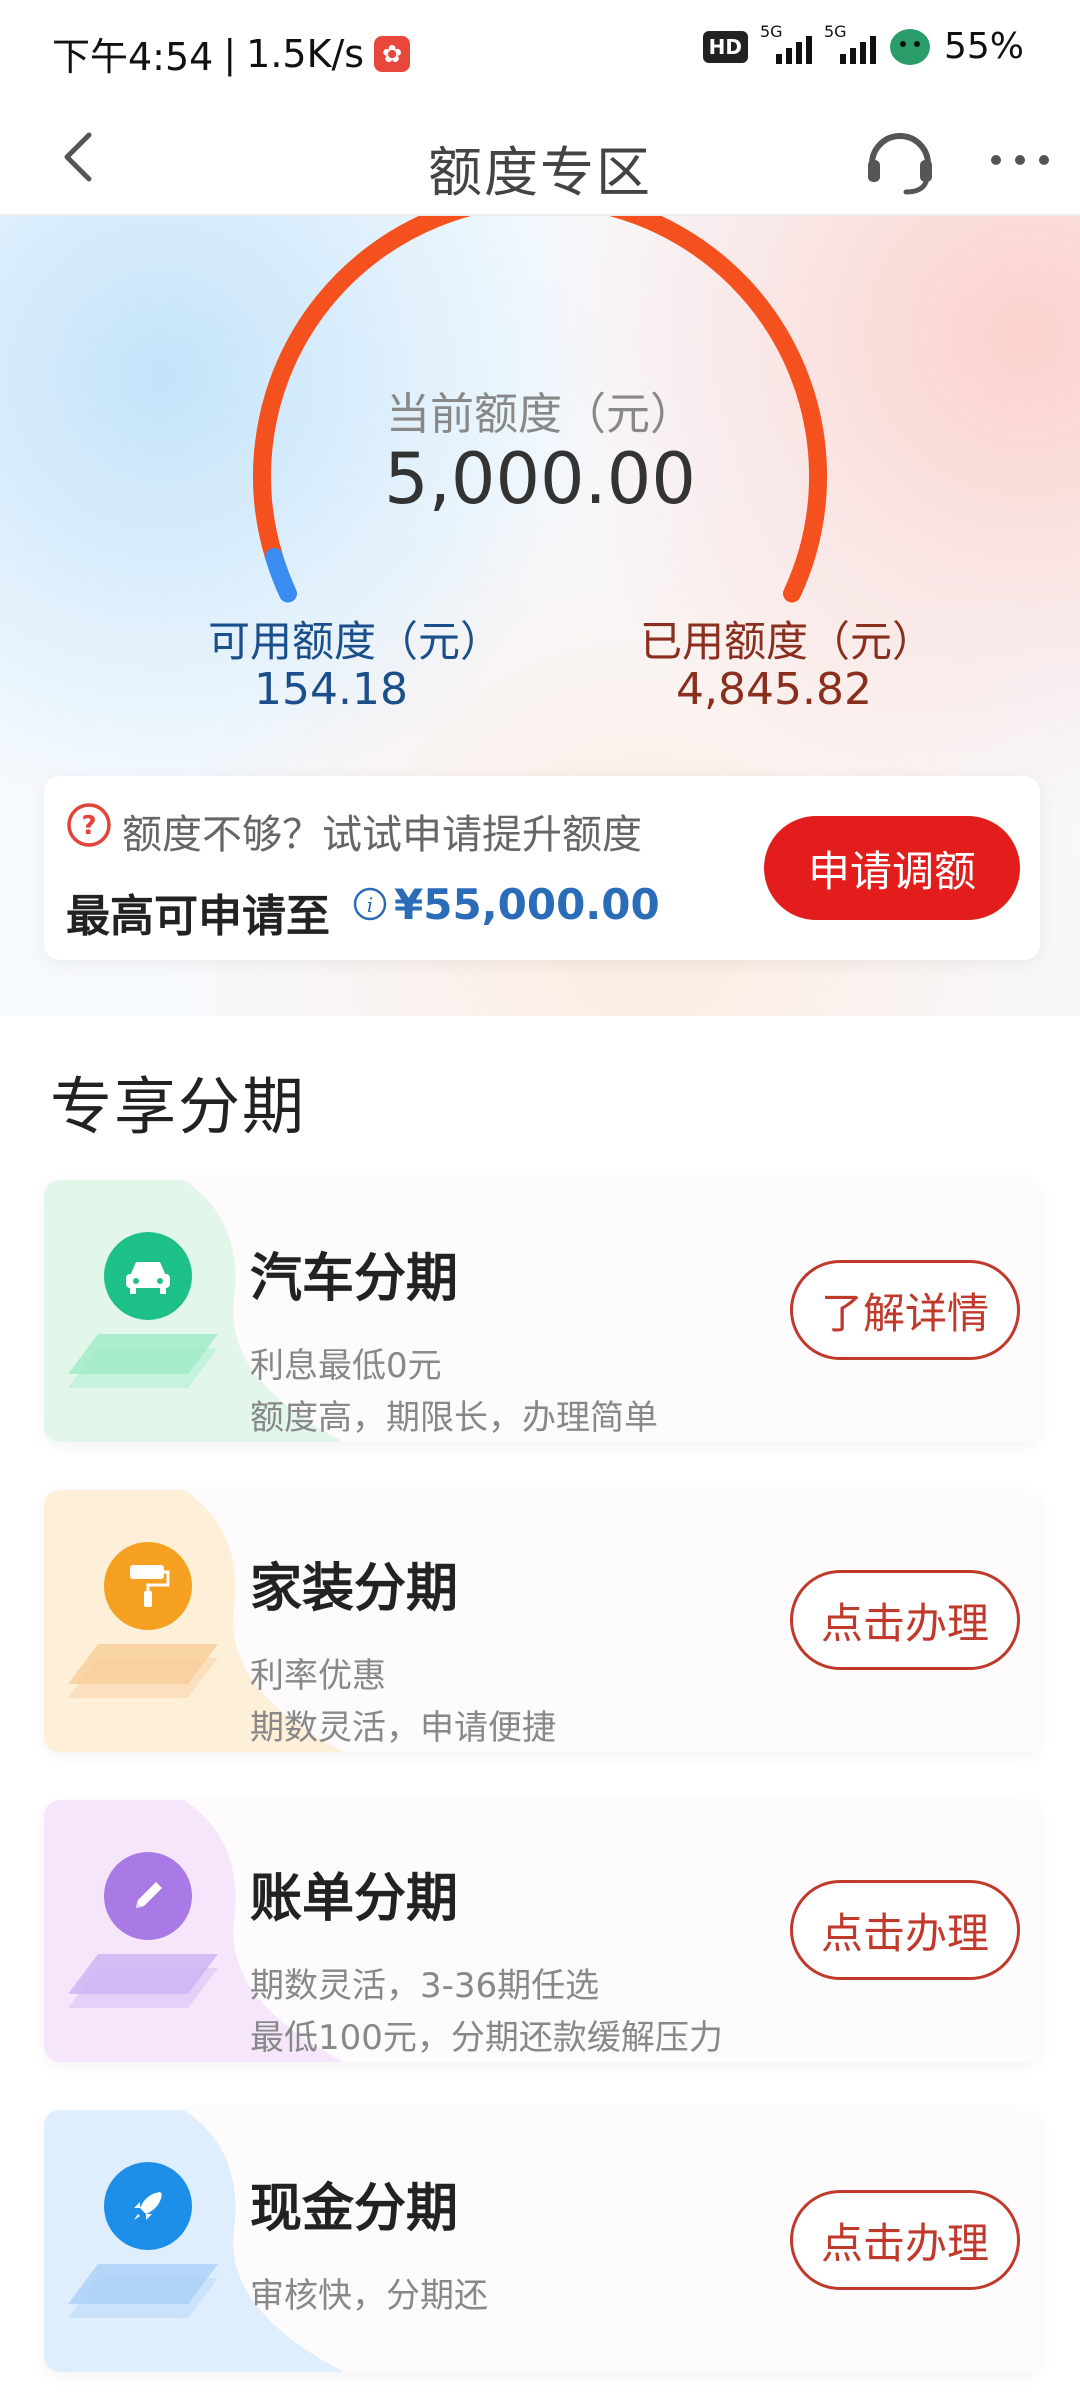 The width and height of the screenshot is (1080, 2400). What do you see at coordinates (774, 689) in the screenshot?
I see `used-limit-value: 4,845.82` at bounding box center [774, 689].